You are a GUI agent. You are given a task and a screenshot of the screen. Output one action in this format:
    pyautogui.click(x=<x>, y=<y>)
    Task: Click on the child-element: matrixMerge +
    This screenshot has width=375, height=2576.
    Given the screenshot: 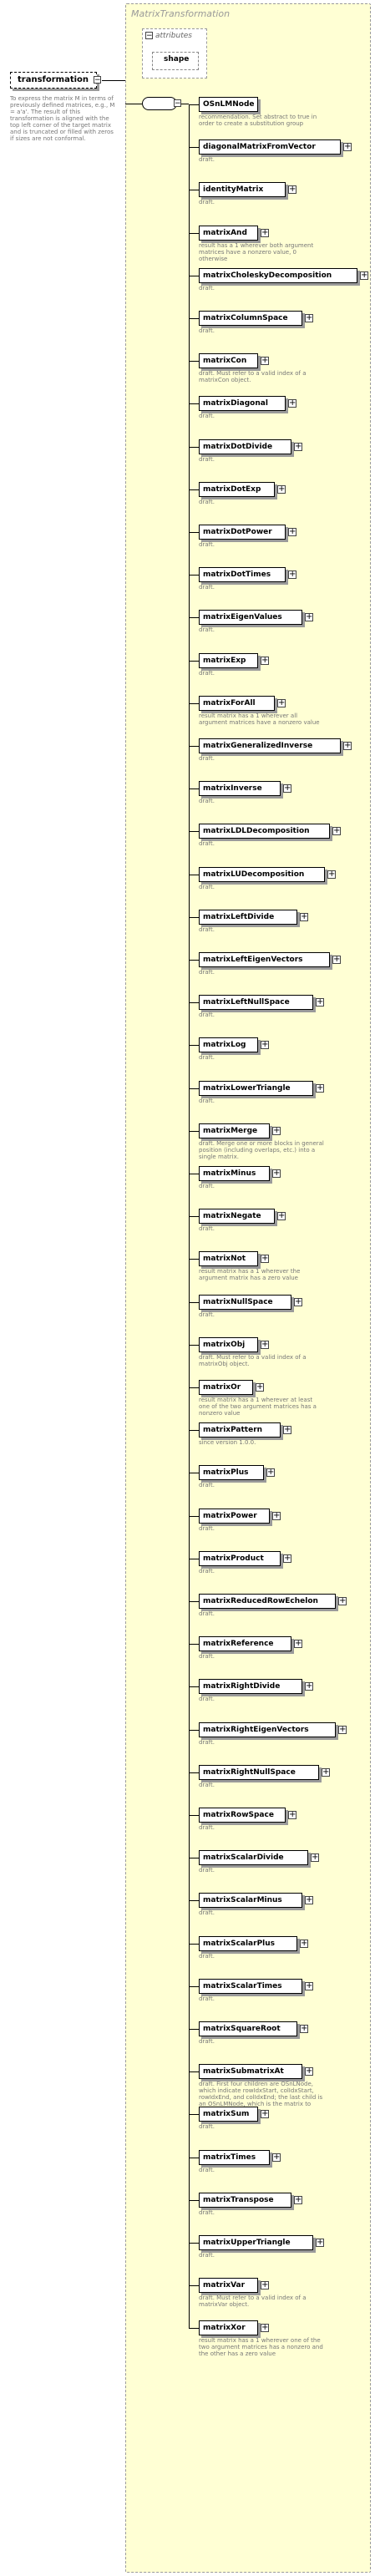 What is the action you would take?
    pyautogui.click(x=240, y=1130)
    